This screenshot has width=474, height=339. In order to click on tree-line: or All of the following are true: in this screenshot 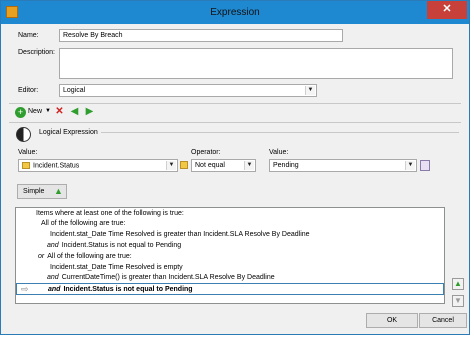, I will do `click(85, 256)`.